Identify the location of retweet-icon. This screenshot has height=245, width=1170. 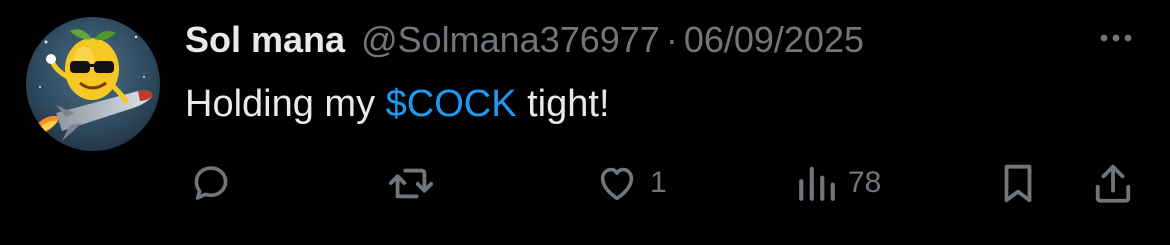
(411, 183).